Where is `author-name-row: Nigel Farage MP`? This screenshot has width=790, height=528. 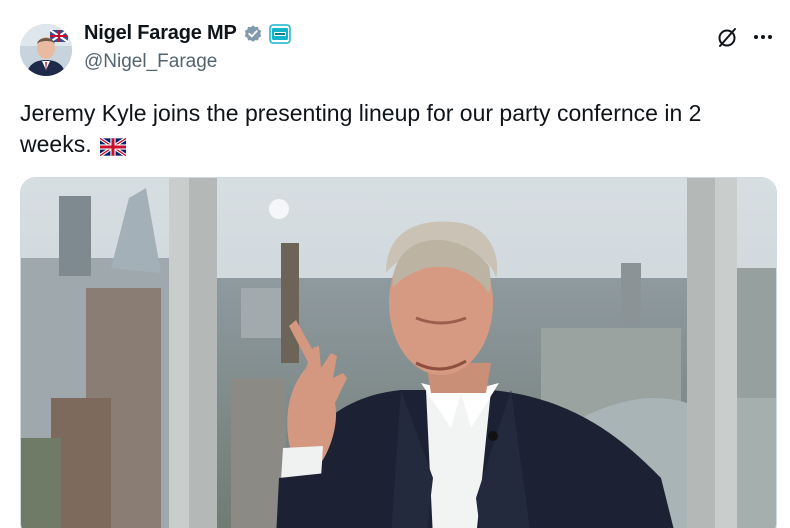
author-name-row: Nigel Farage MP is located at coordinates (187, 33).